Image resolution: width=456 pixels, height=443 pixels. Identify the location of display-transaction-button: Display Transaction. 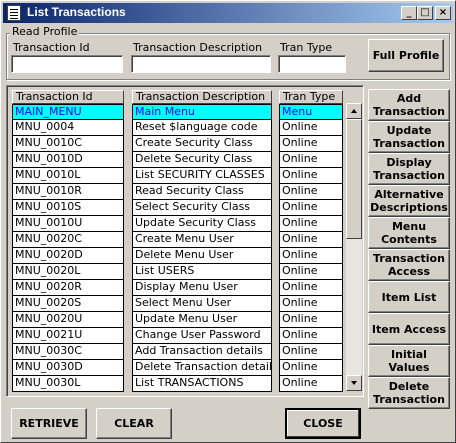
(409, 169).